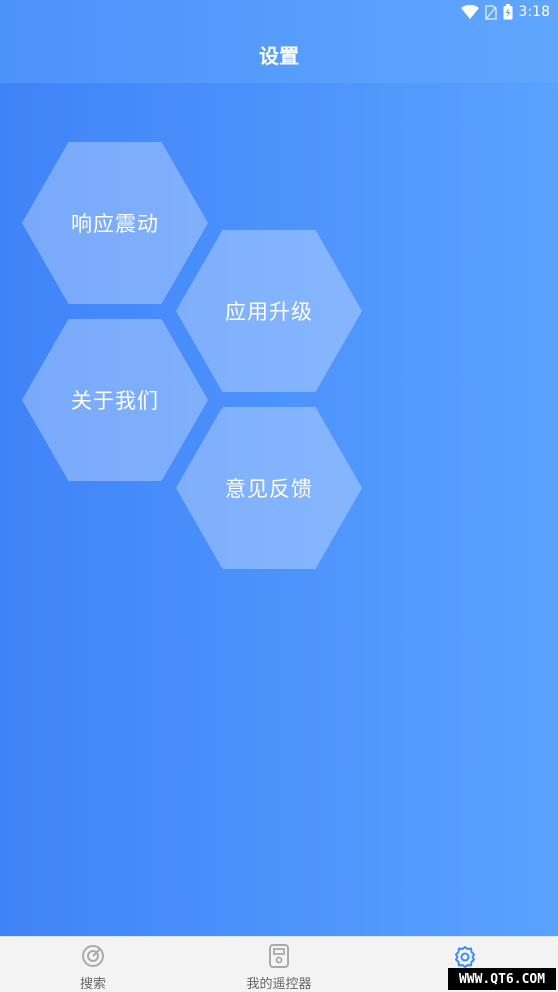 This screenshot has height=992, width=558. I want to click on remote-icon, so click(279, 956).